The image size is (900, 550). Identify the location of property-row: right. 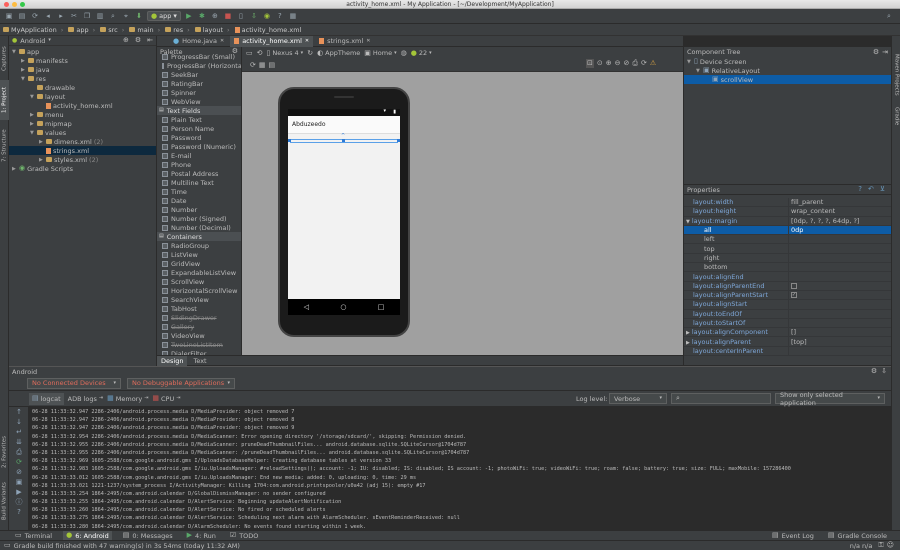
(787, 258).